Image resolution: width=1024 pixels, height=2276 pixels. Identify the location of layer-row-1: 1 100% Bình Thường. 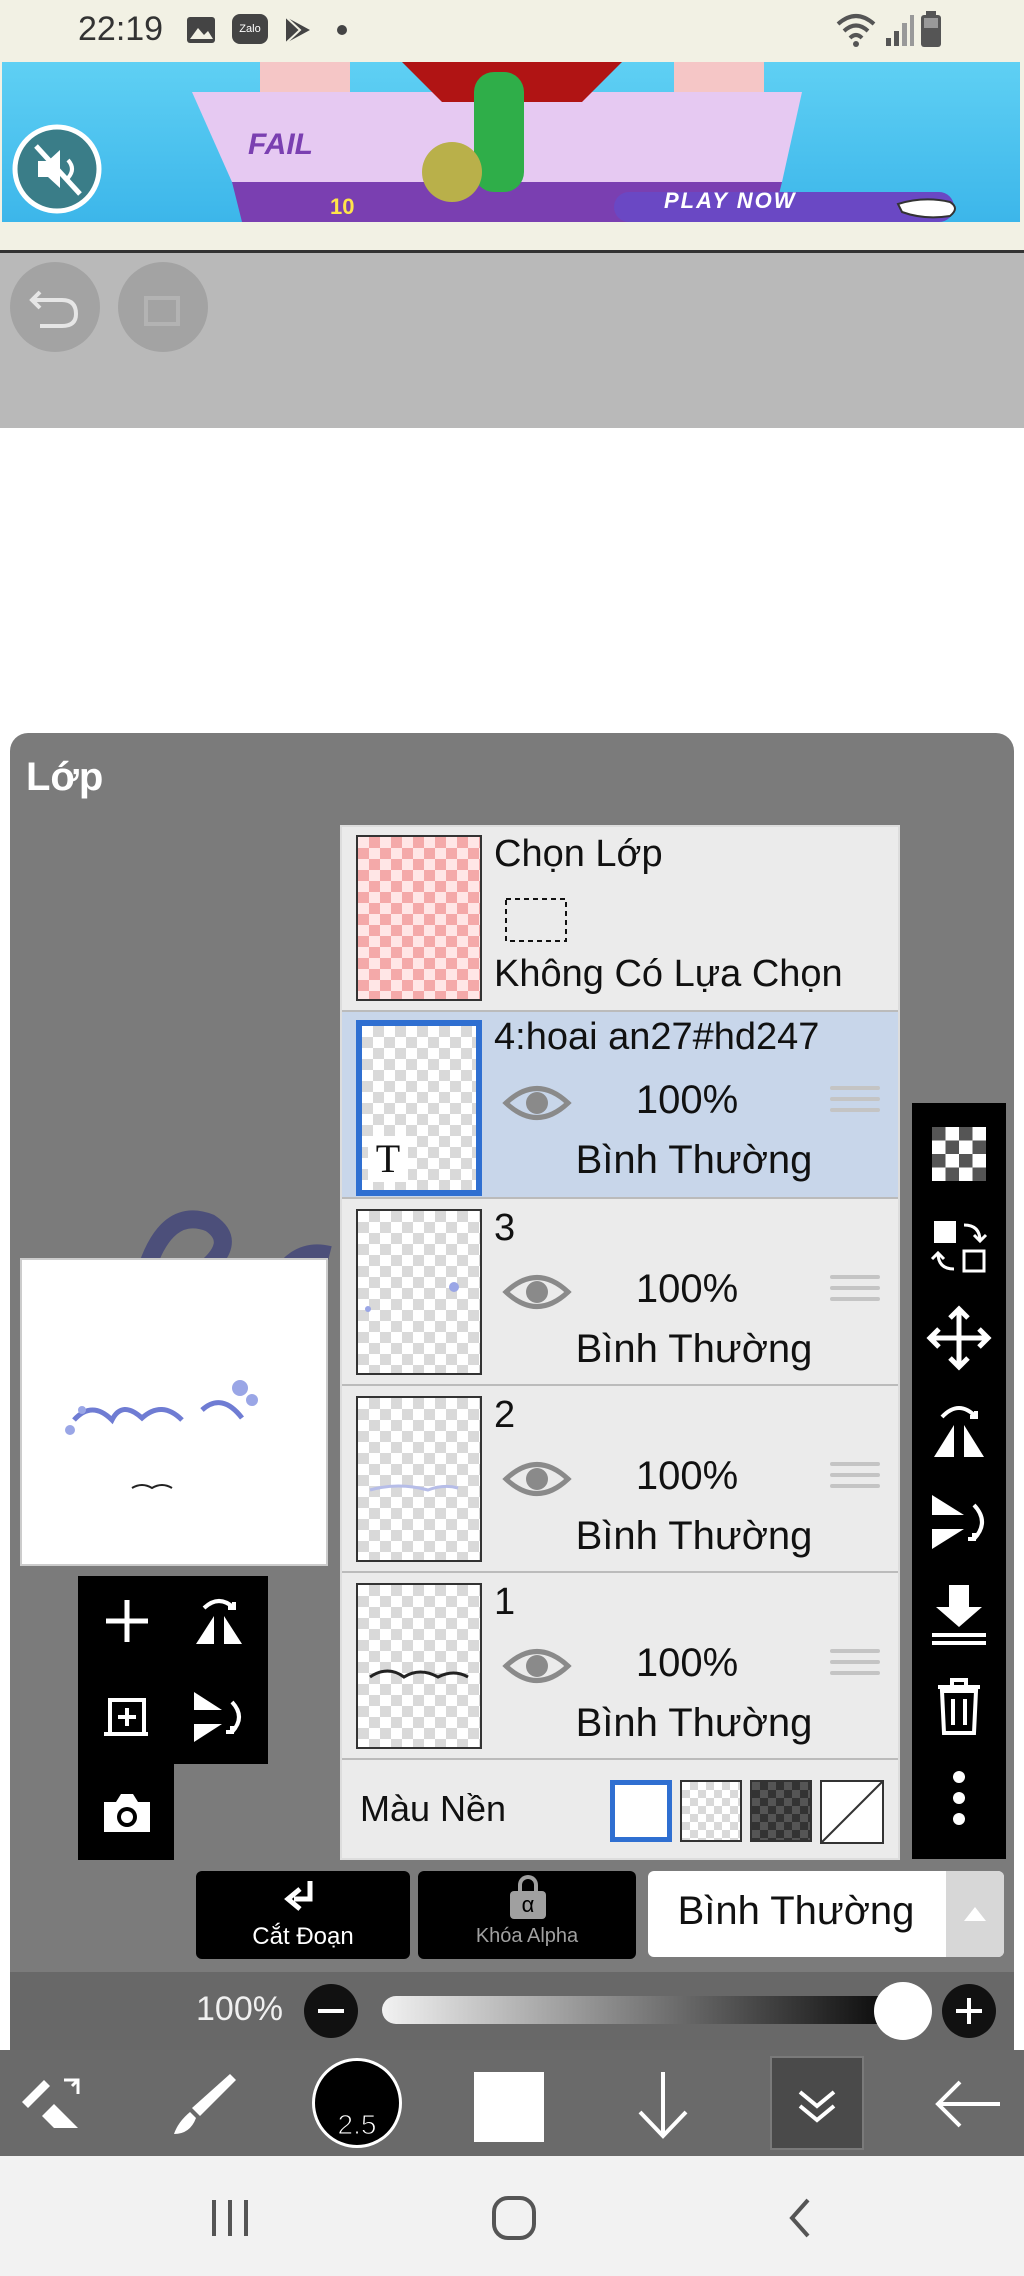
(620, 1666).